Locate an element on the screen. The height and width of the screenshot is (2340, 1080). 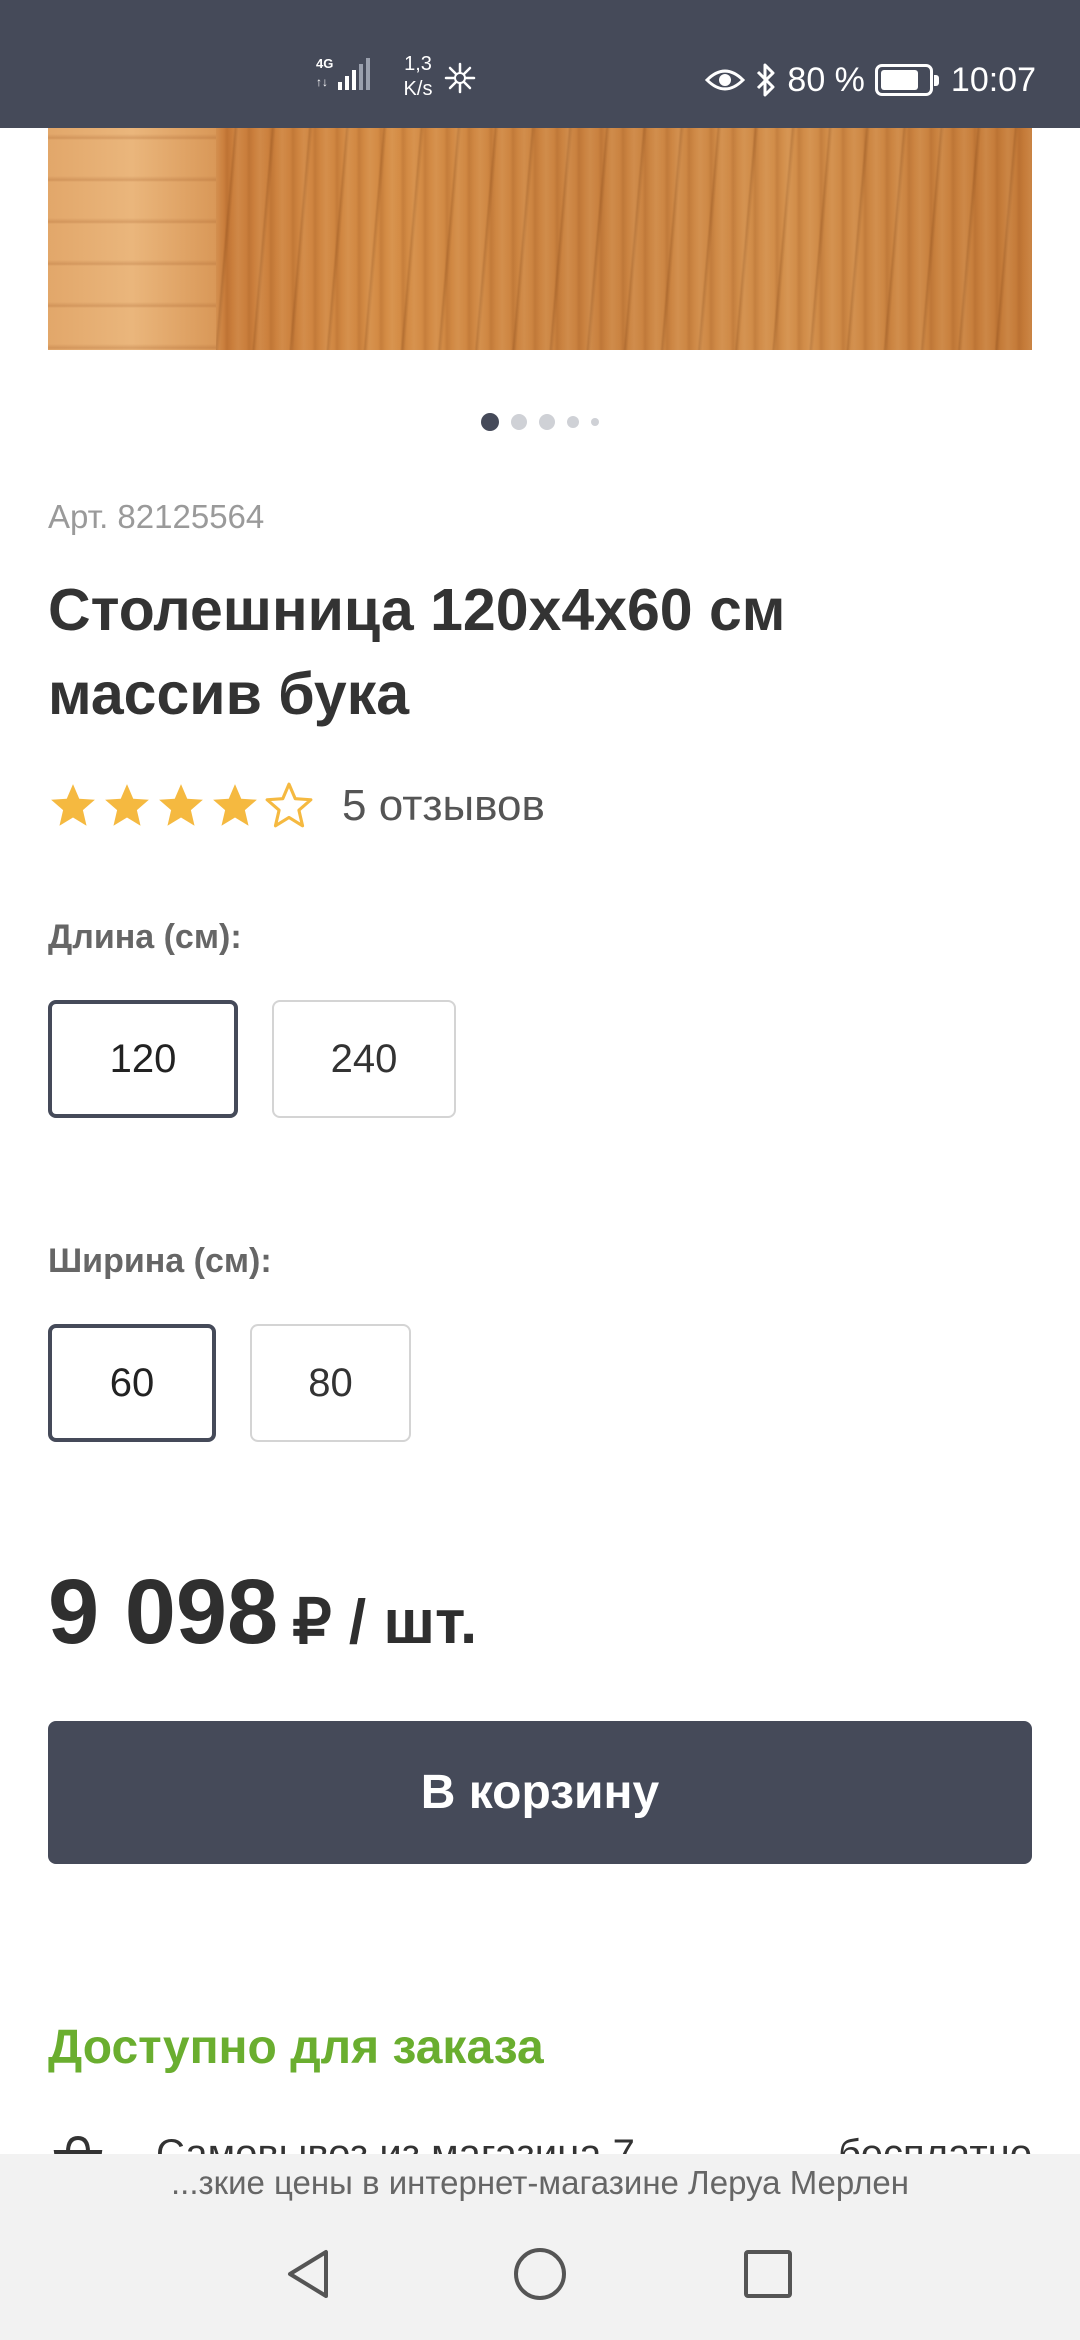
network-speed: 1,3 K/s is located at coordinates (418, 77).